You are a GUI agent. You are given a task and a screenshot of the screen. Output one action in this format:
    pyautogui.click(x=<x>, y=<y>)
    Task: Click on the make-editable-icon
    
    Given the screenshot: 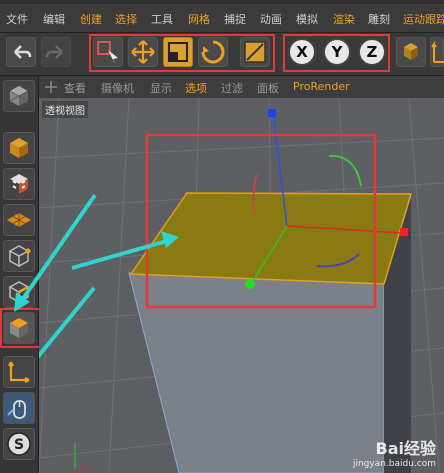 What is the action you would take?
    pyautogui.click(x=19, y=96)
    